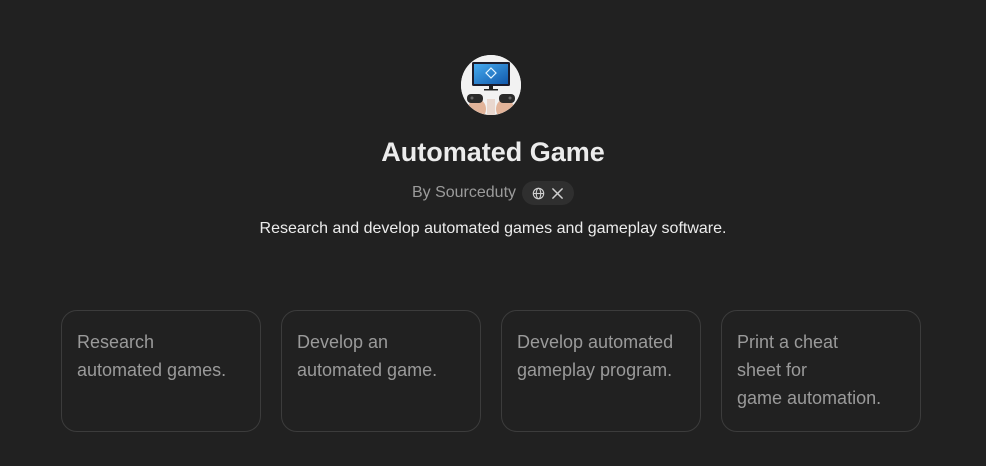 This screenshot has width=986, height=466. I want to click on starter-card: Research automated games., so click(161, 371).